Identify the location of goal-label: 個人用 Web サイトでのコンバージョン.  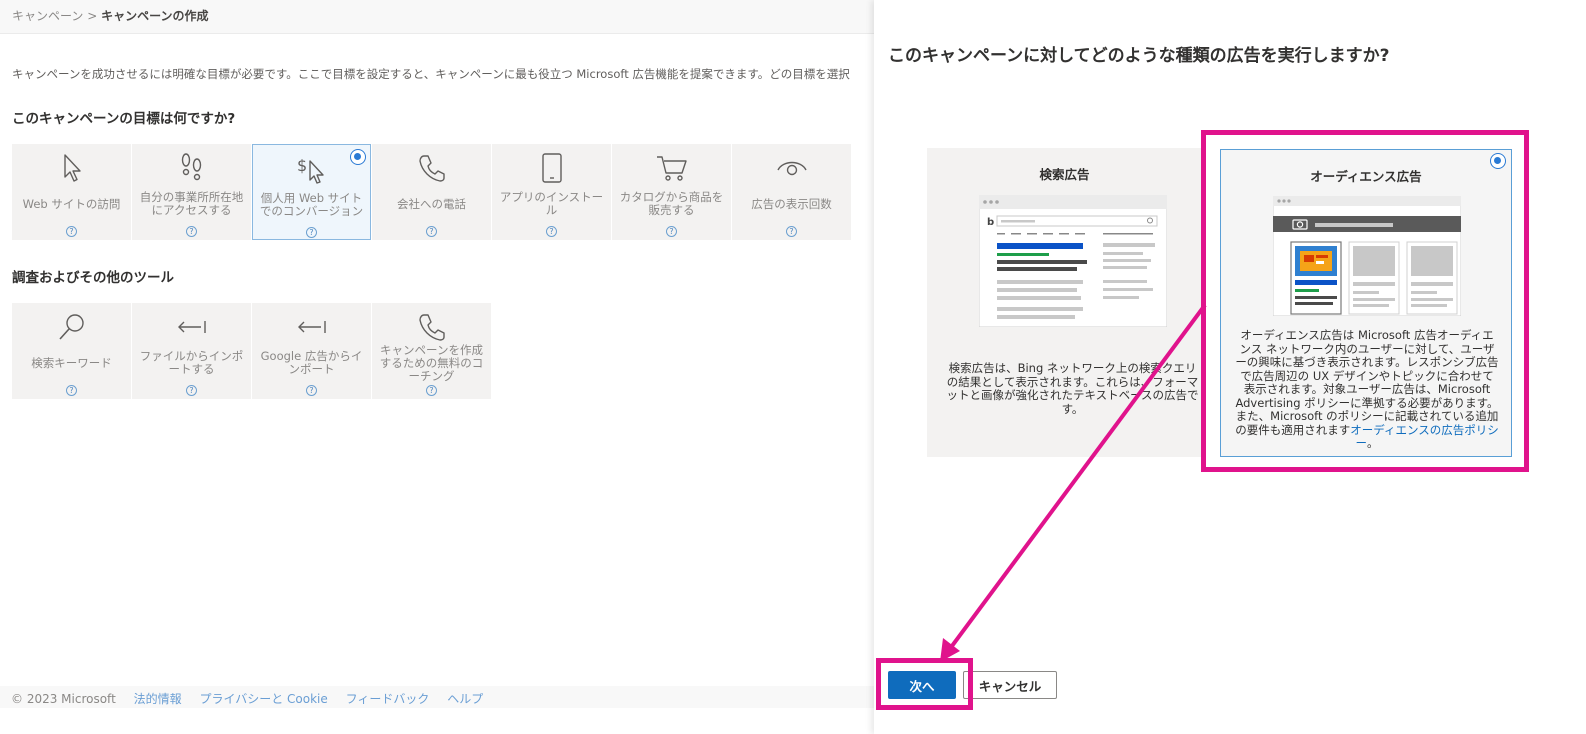
(311, 204).